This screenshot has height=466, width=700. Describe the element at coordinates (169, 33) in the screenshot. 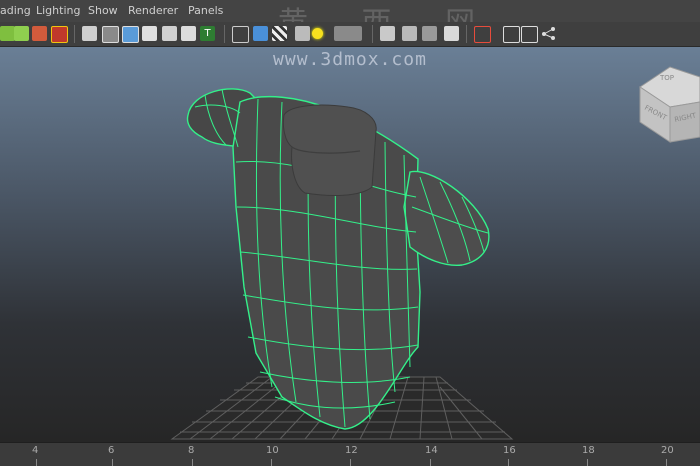

I see `shadows-icon` at that location.